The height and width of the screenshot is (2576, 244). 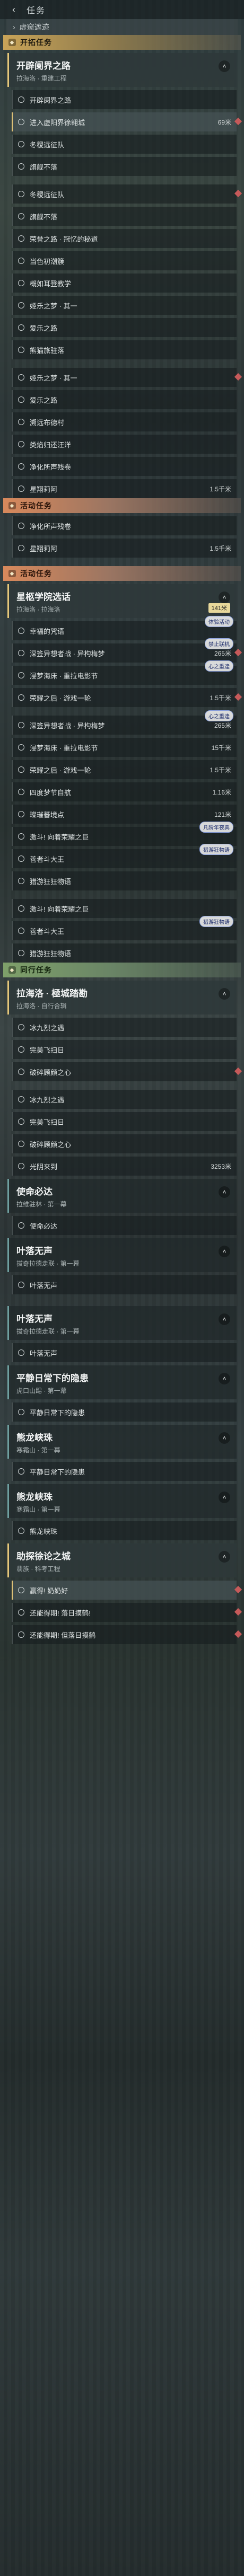 I want to click on quest-step: 璨璀蕃境点 121米, so click(x=125, y=814).